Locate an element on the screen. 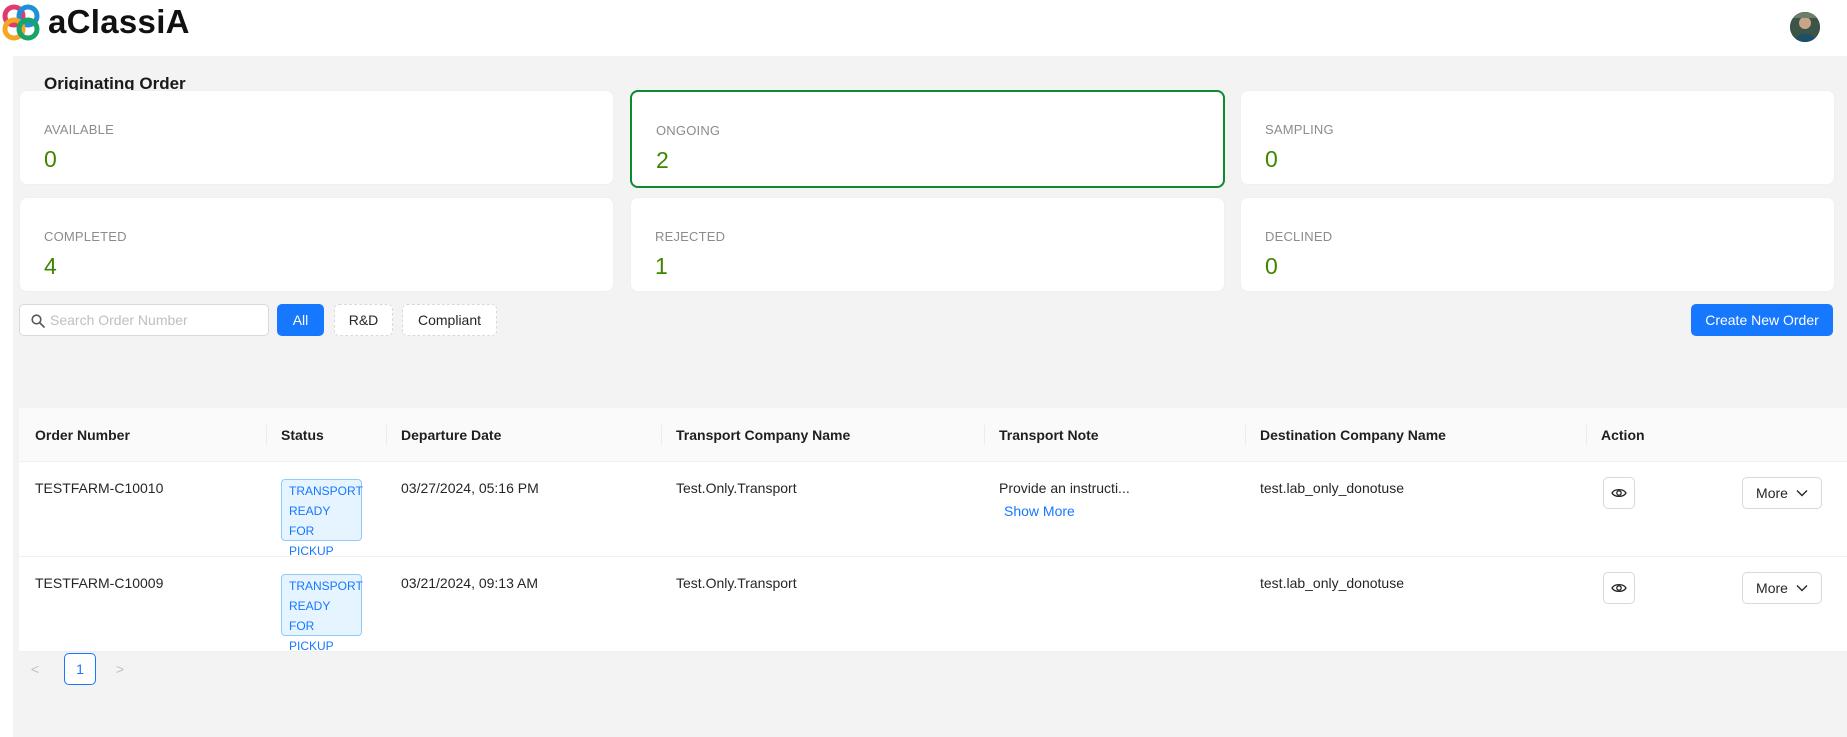 Image resolution: width=1847 pixels, height=737 pixels. stat-label: ONGOING is located at coordinates (688, 130).